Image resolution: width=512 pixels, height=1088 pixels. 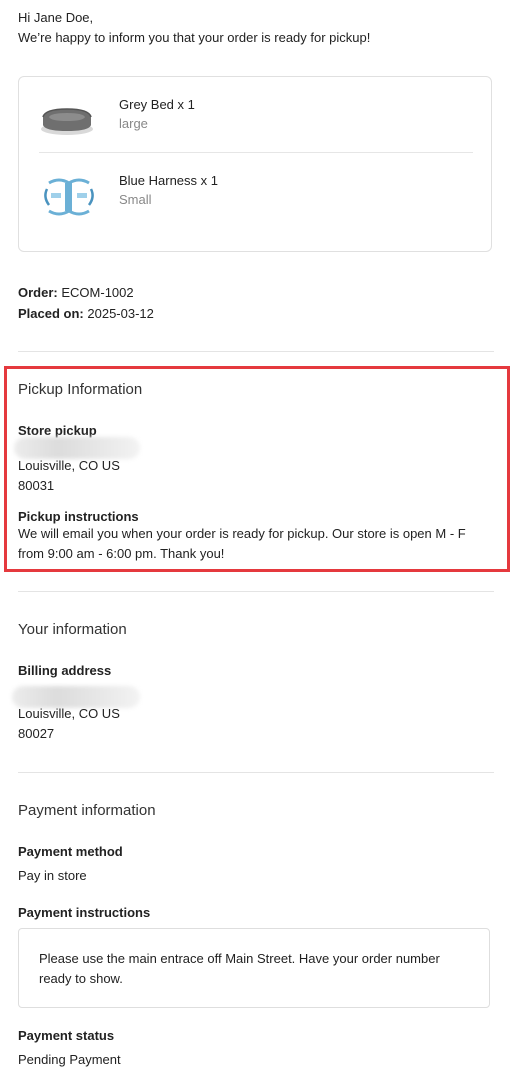 What do you see at coordinates (86, 303) in the screenshot?
I see `order-meta: Order: ECOM-1002 Placed on: 2025-03-12` at bounding box center [86, 303].